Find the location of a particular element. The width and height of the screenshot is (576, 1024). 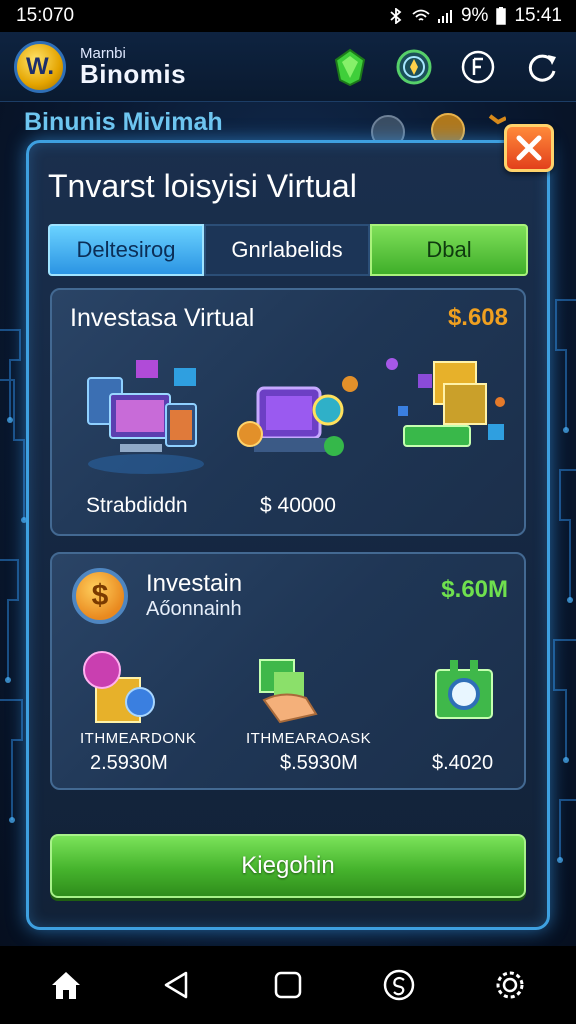

card-value: $.60M is located at coordinates (474, 589).